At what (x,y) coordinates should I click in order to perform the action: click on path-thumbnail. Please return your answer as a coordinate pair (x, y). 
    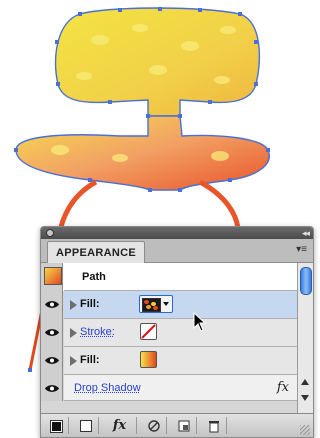
    Looking at the image, I should click on (53, 276).